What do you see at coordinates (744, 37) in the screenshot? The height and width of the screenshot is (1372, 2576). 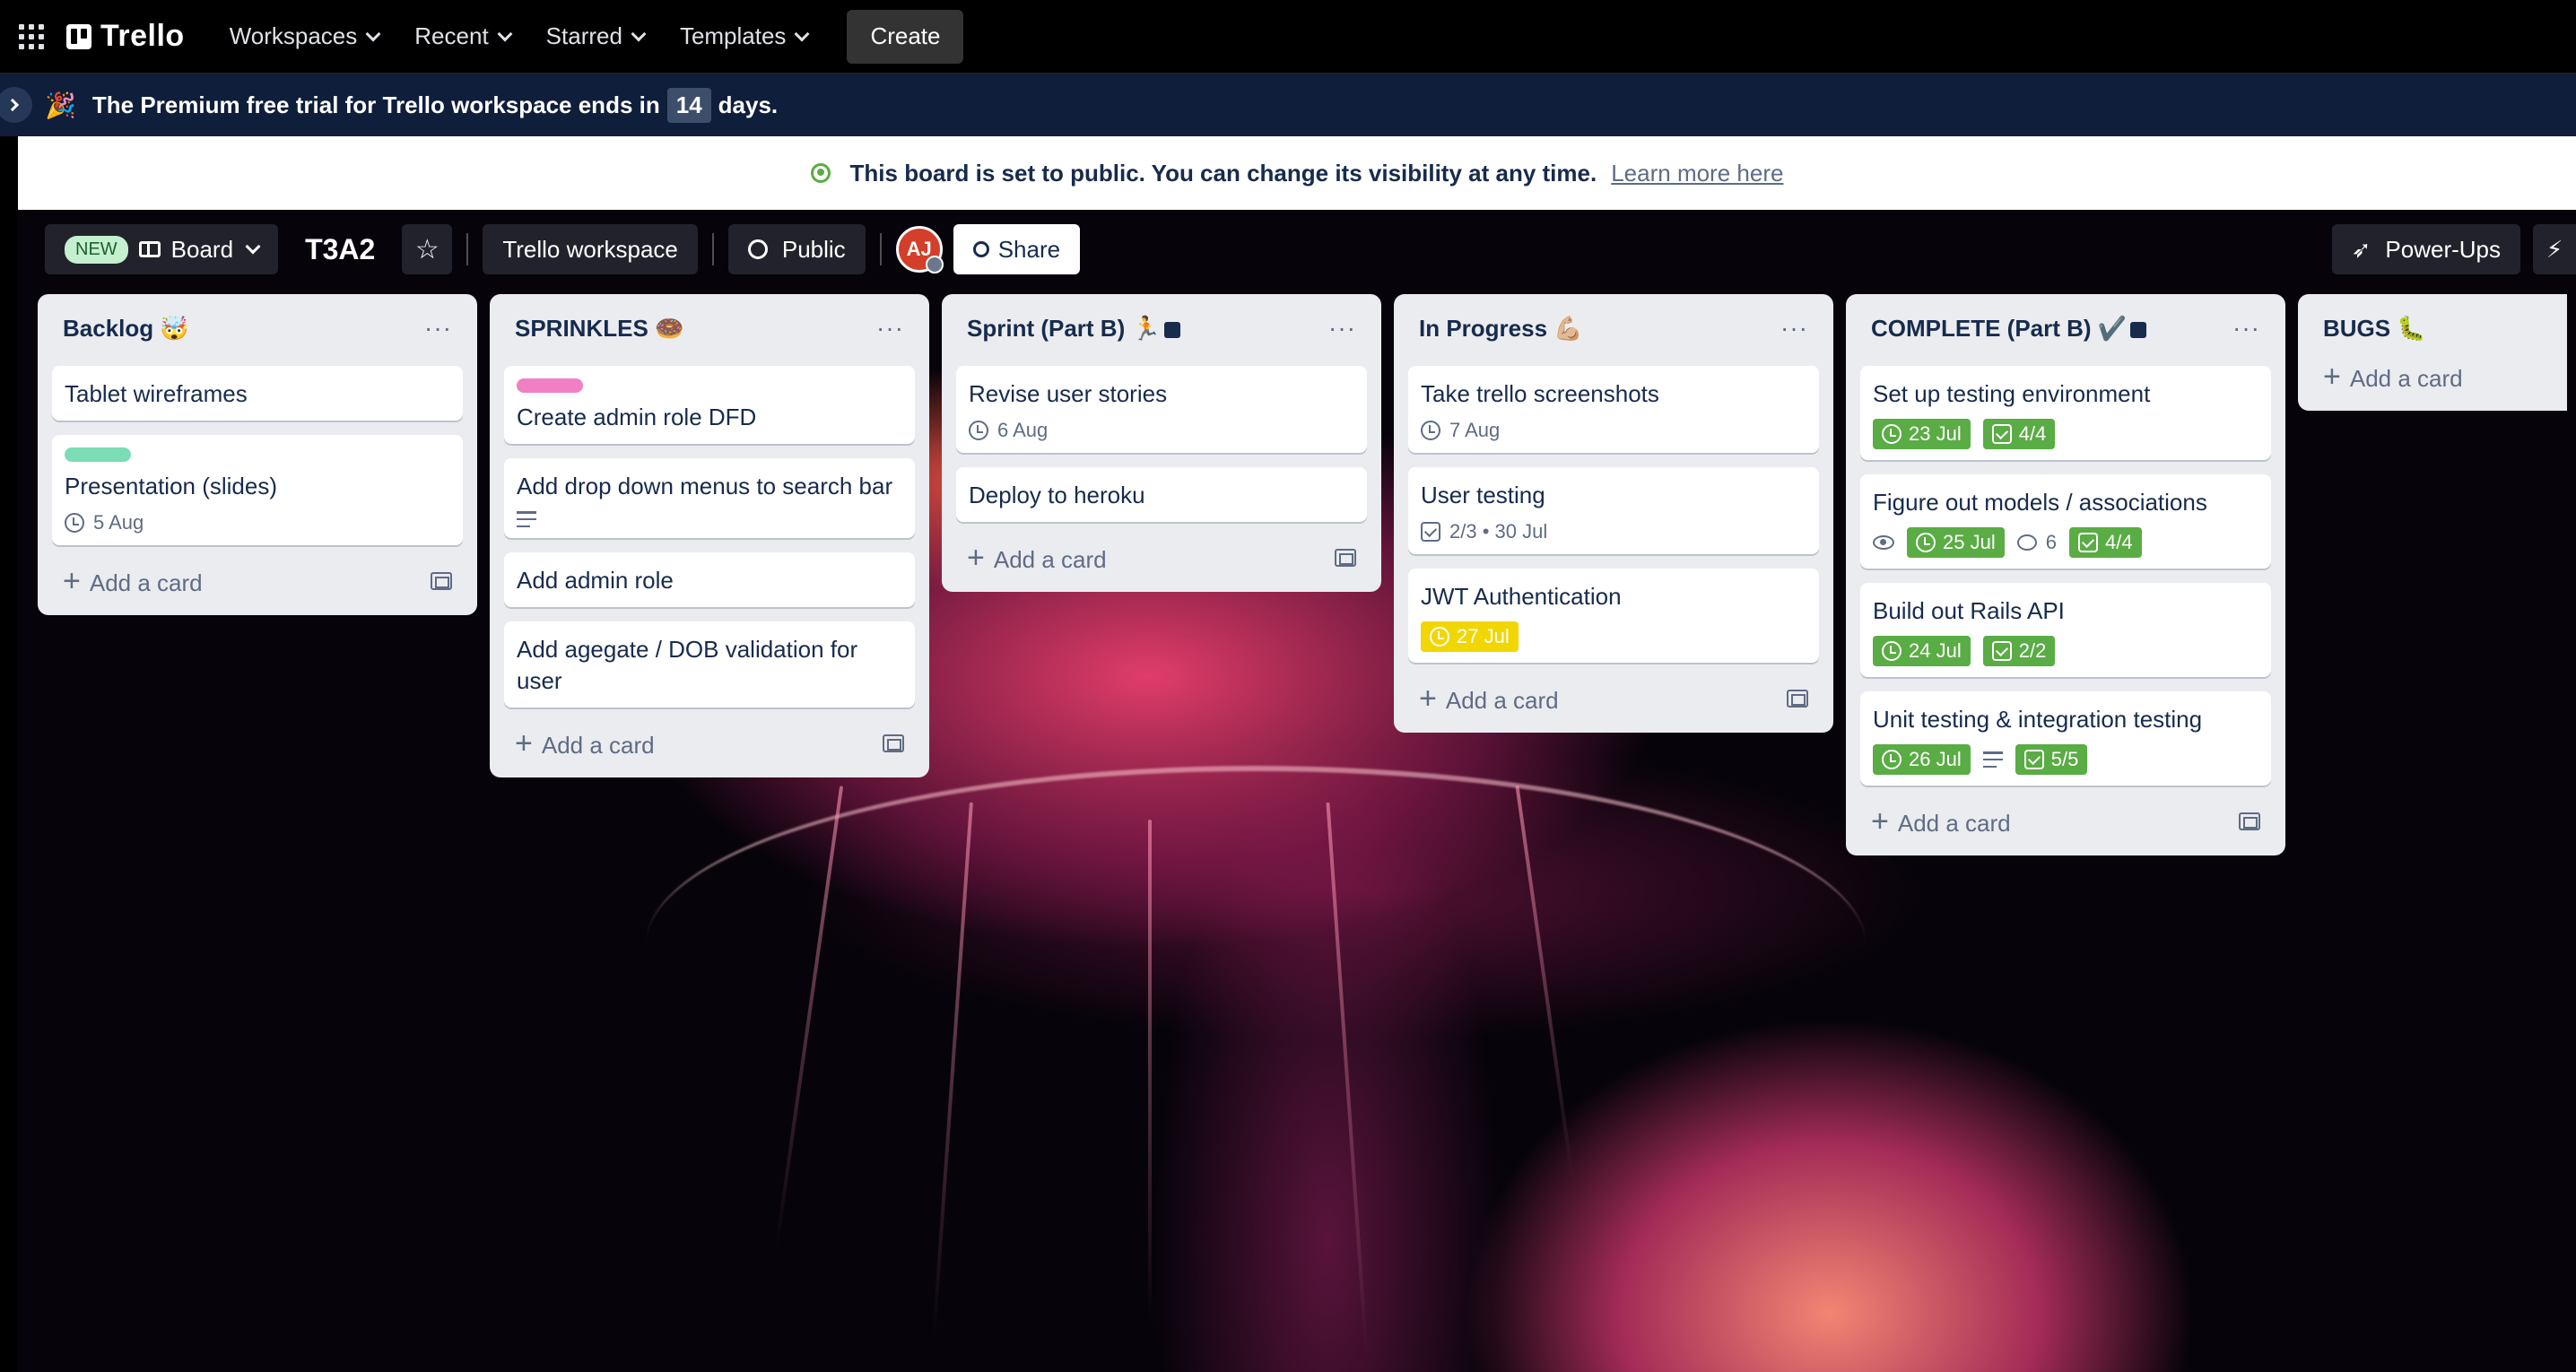 I see `nav-templates: Templates` at bounding box center [744, 37].